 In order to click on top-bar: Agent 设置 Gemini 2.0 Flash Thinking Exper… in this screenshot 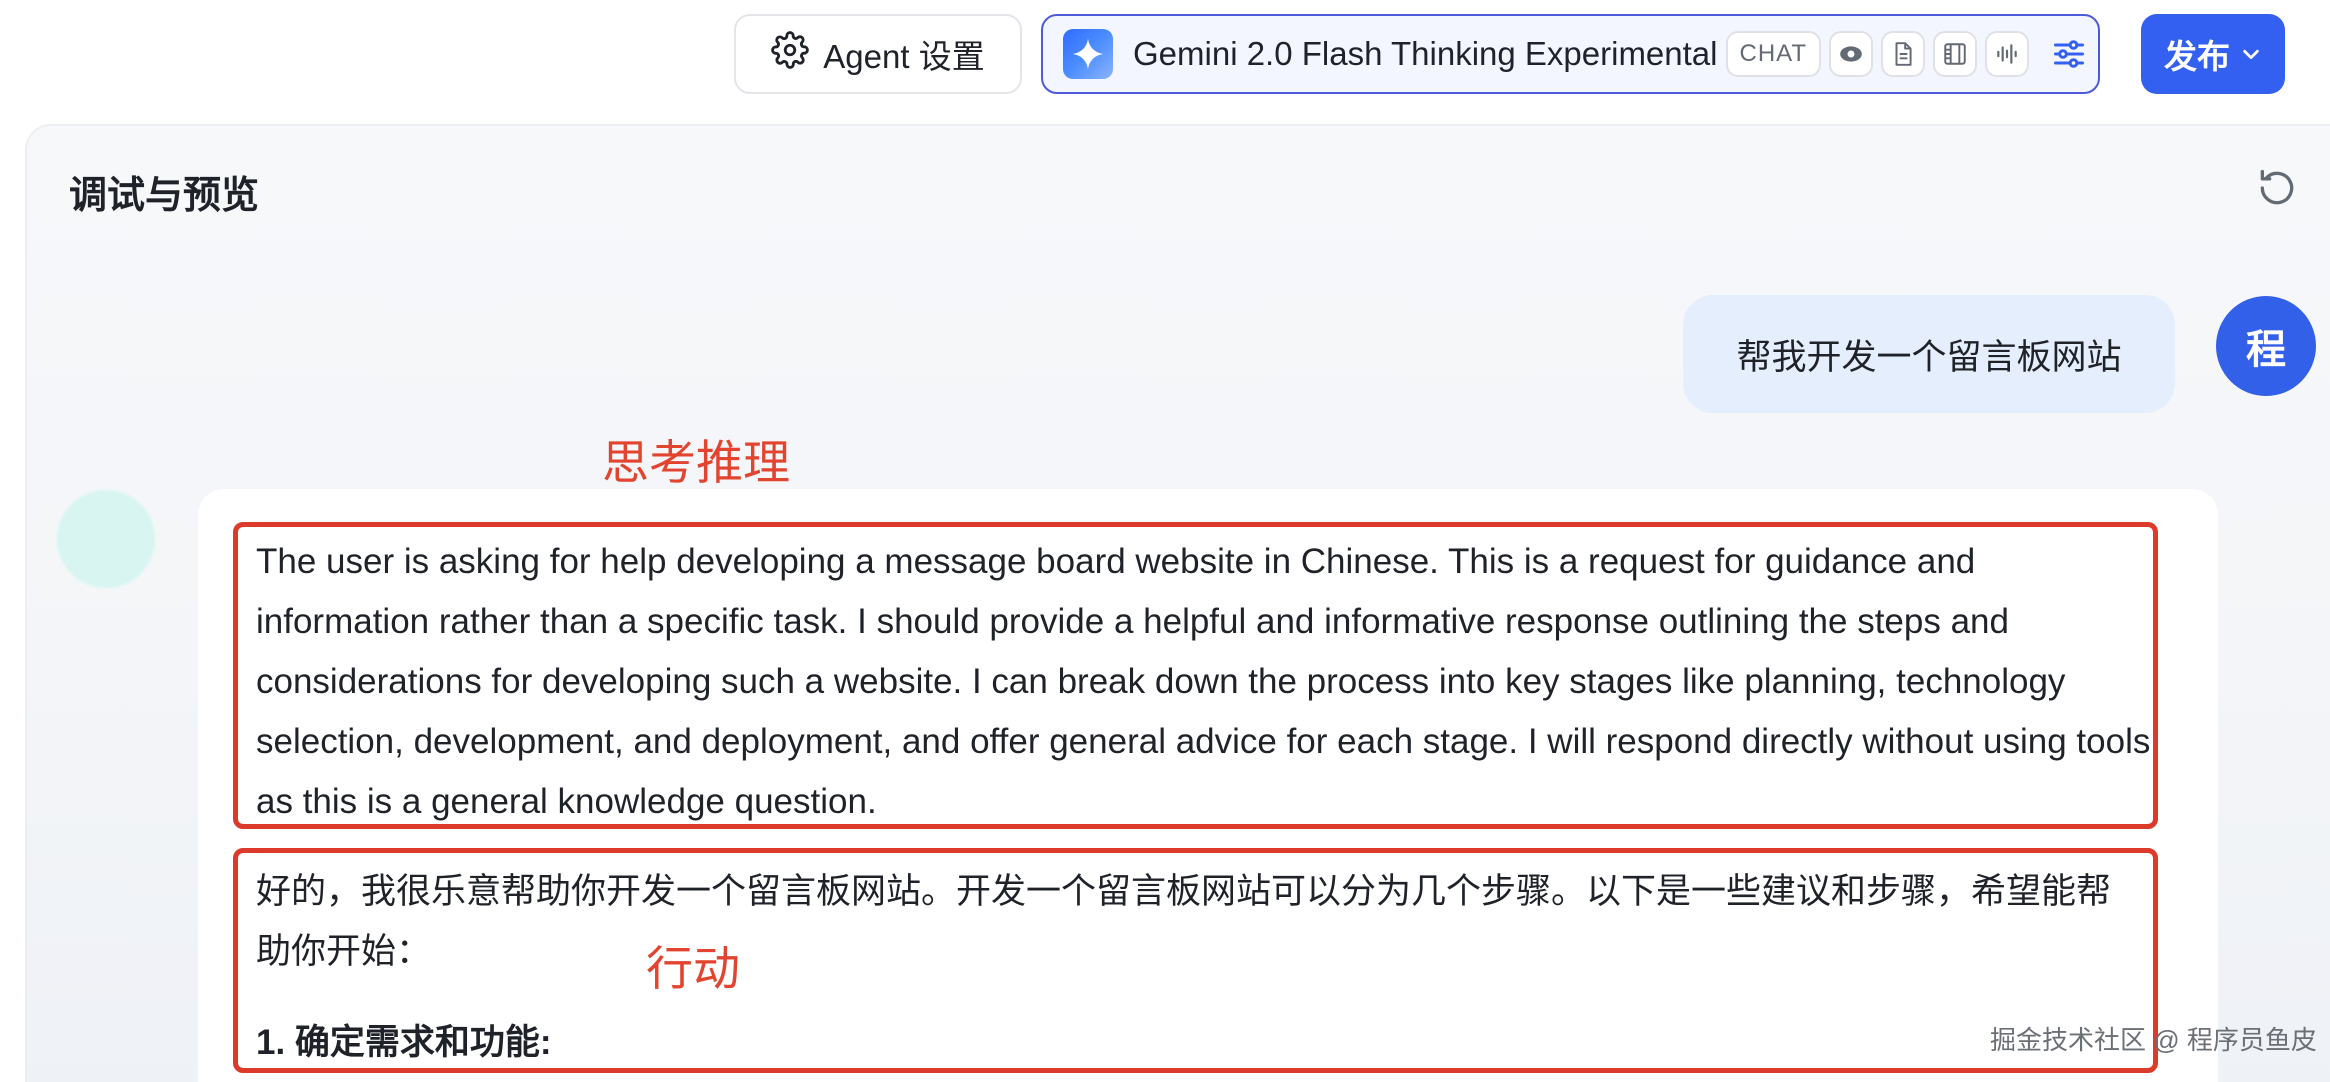, I will do `click(1165, 55)`.